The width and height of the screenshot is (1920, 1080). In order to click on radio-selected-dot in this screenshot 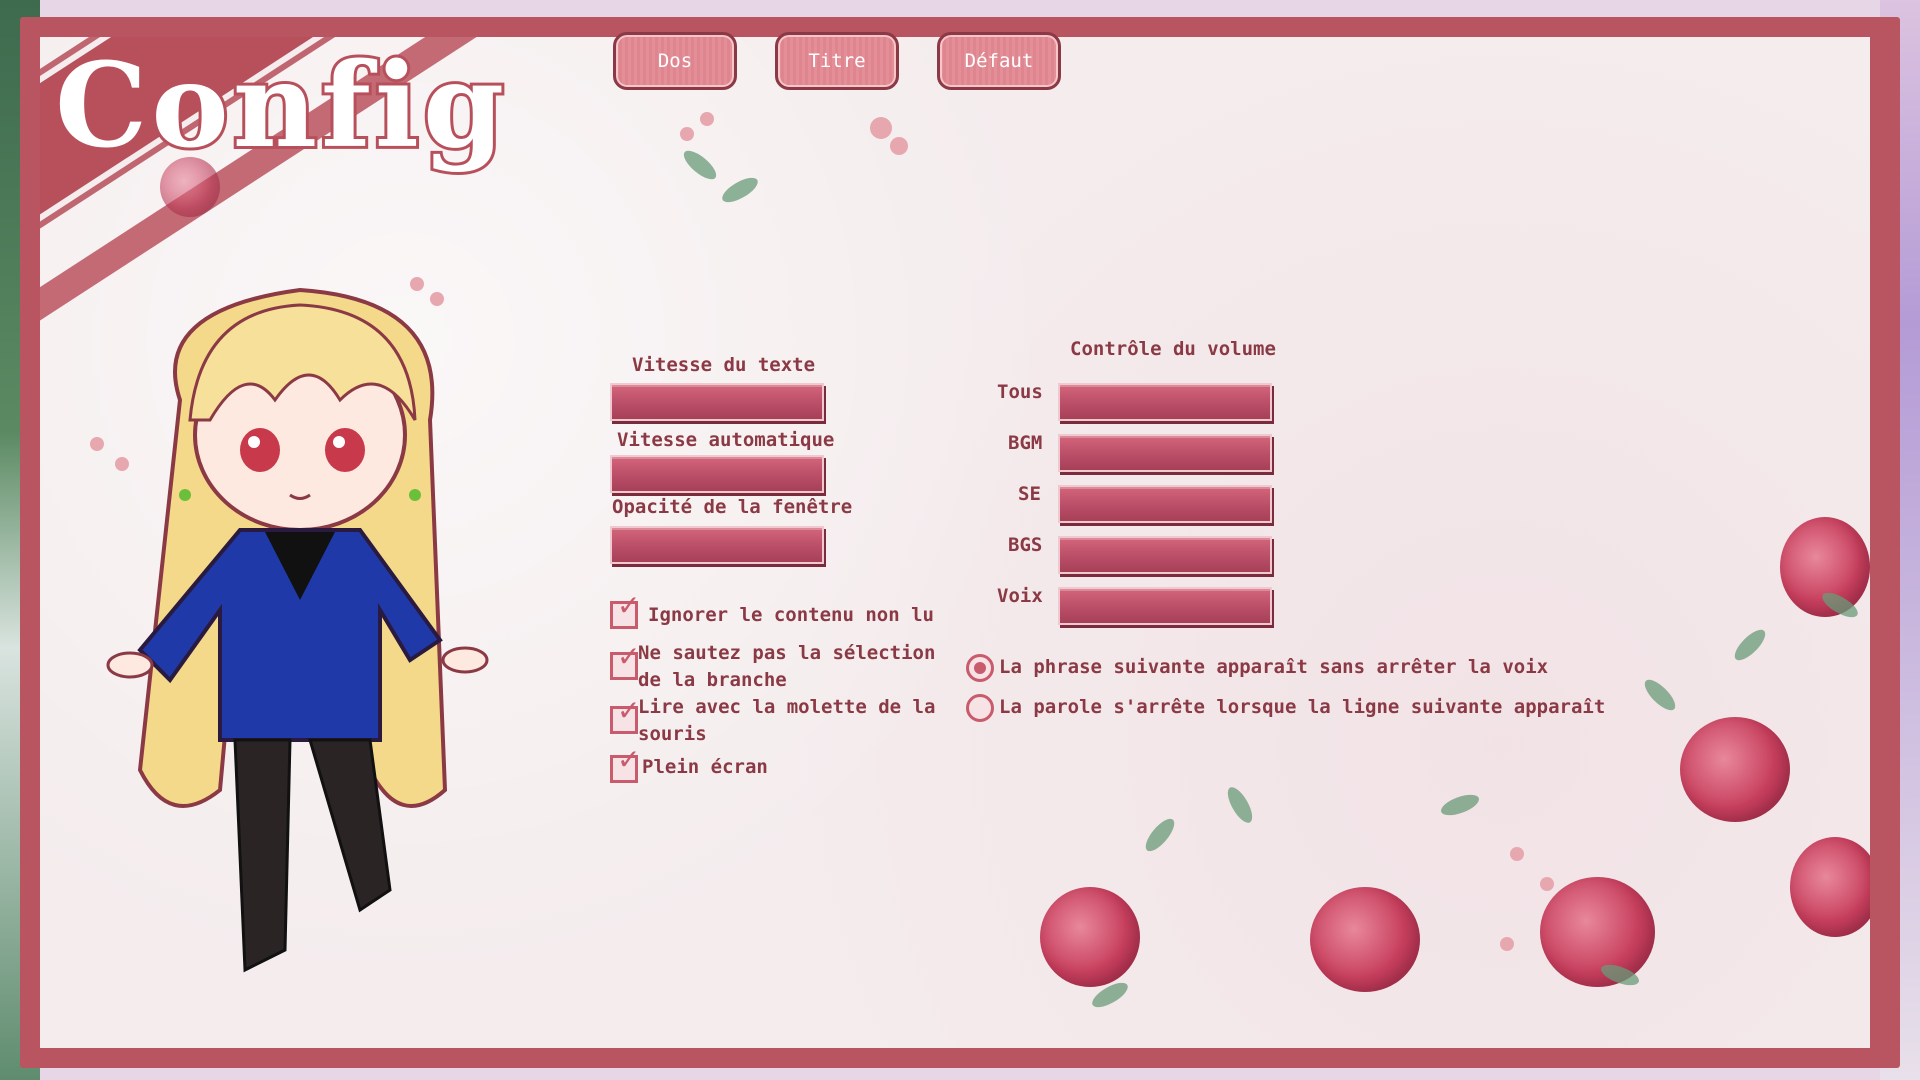, I will do `click(980, 668)`.